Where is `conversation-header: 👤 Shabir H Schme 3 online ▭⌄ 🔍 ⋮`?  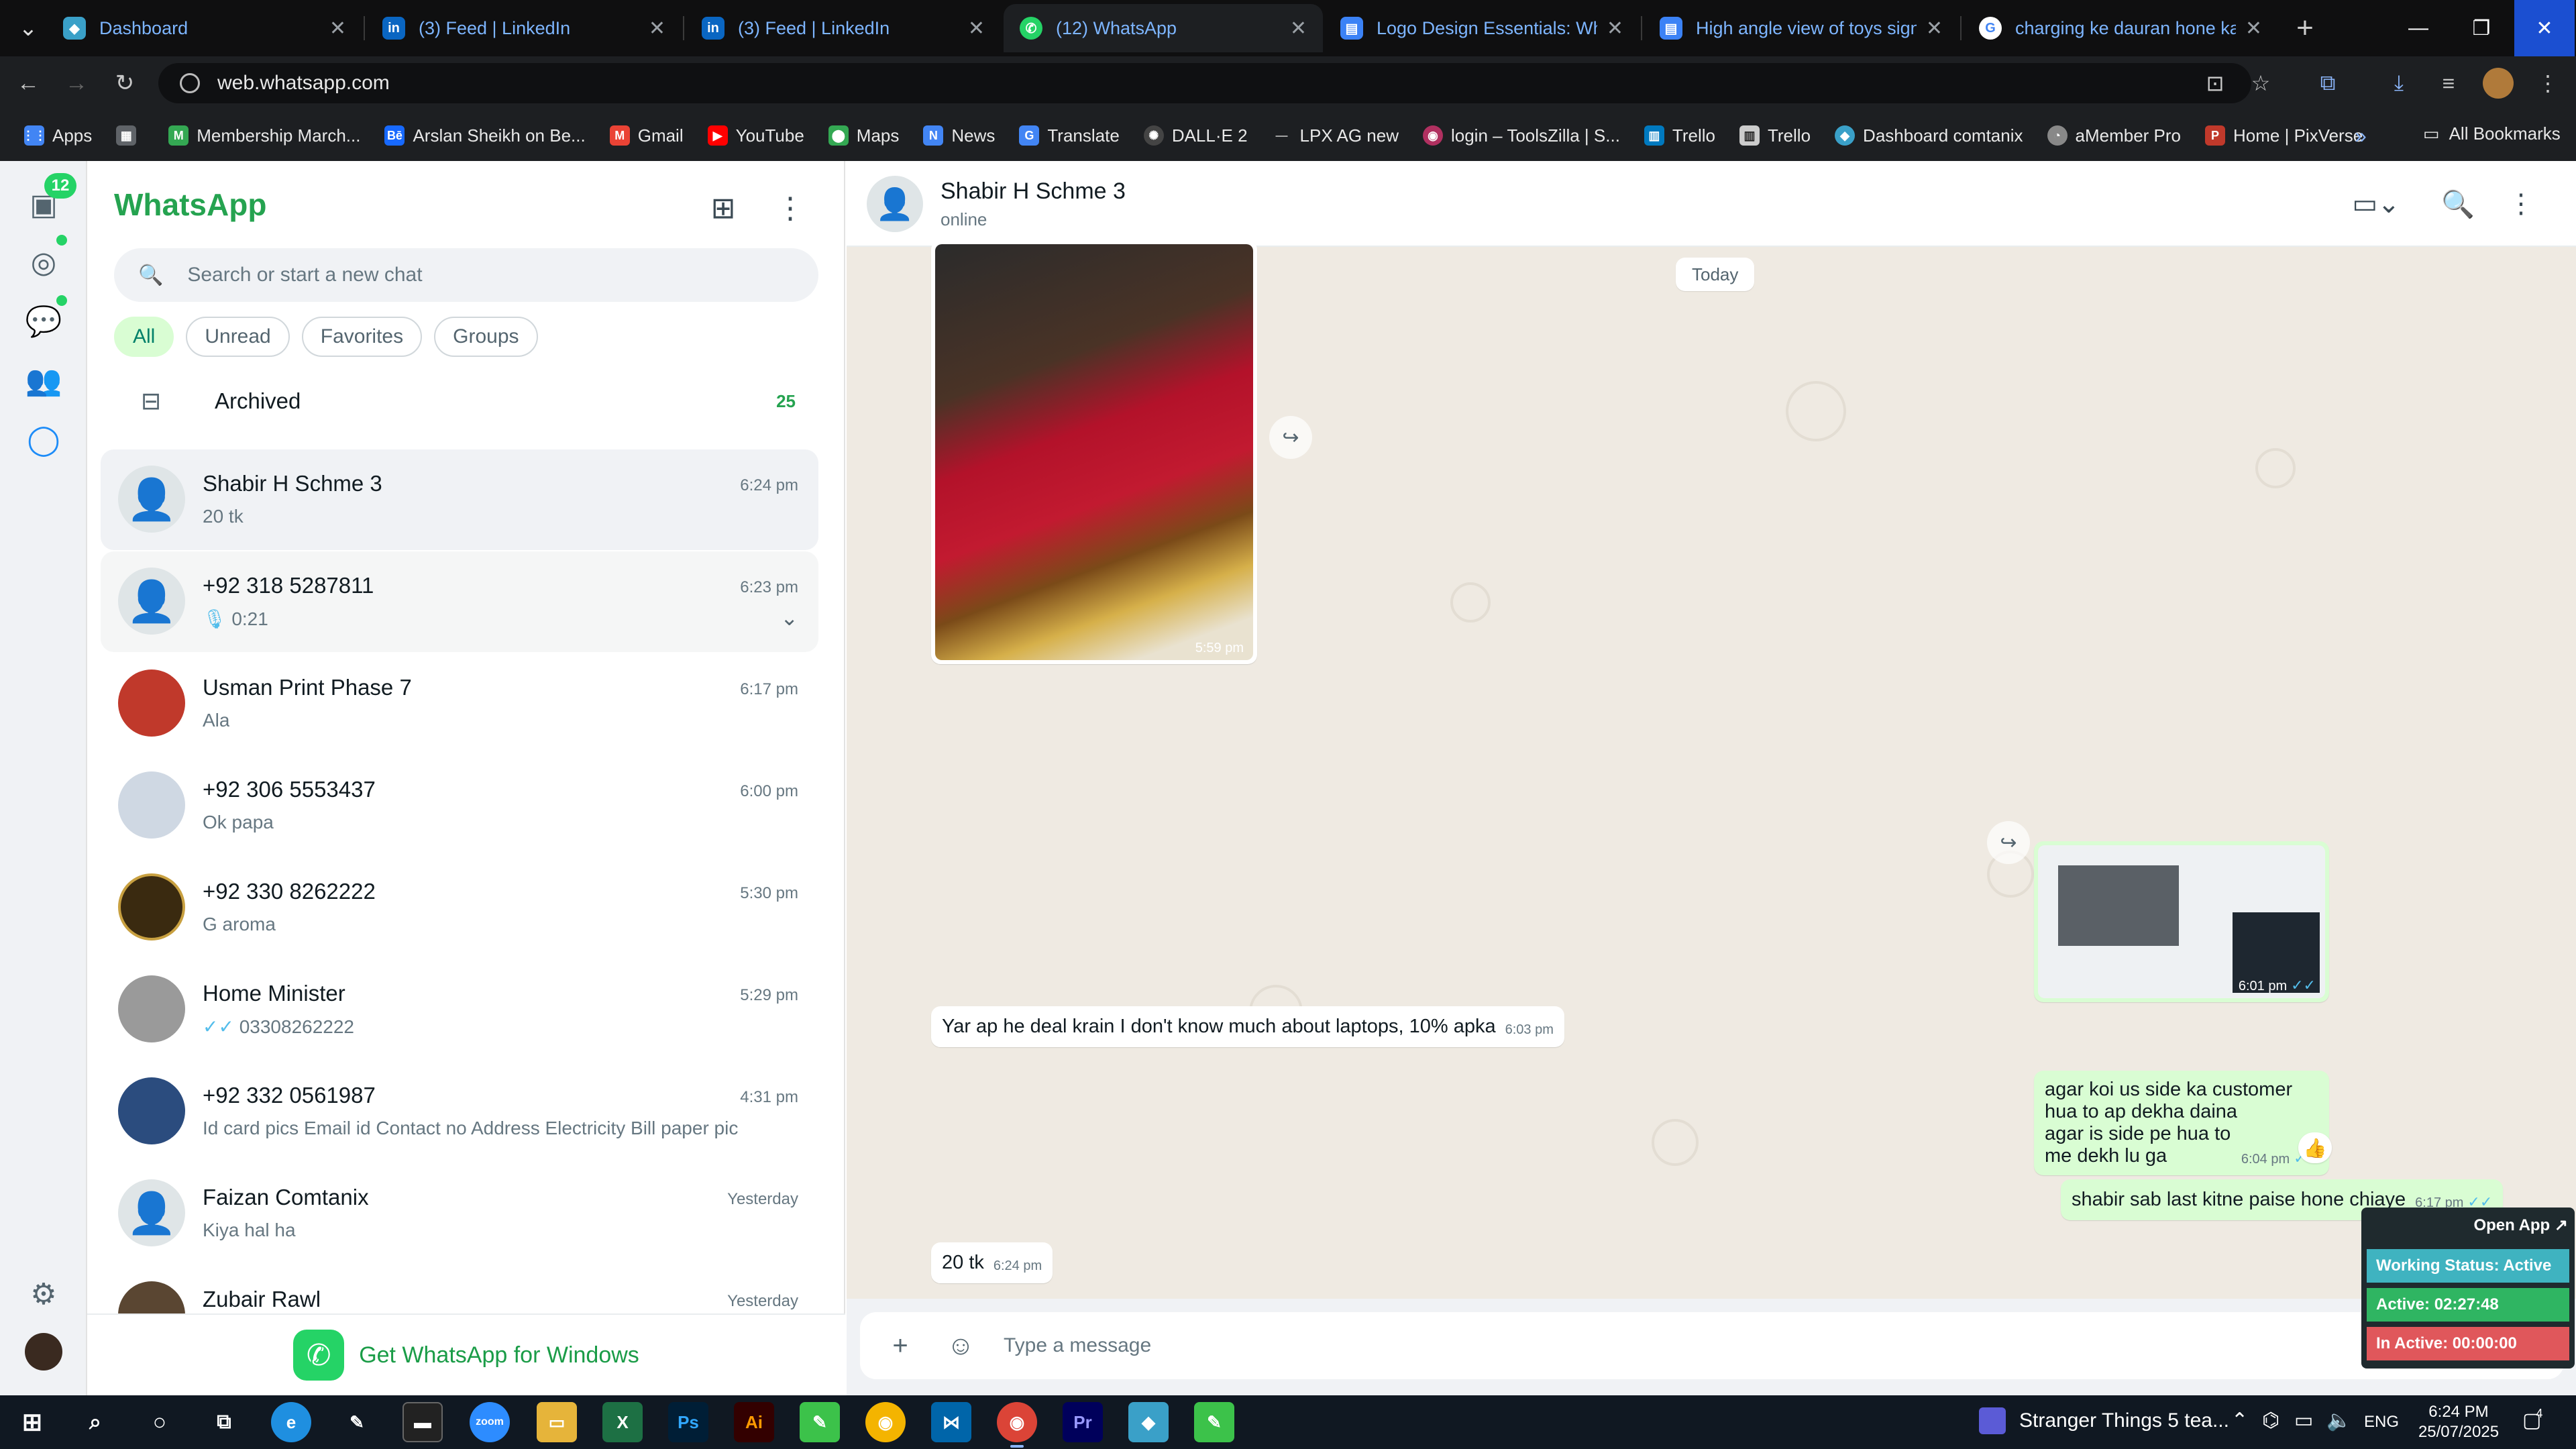 conversation-header: 👤 Shabir H Schme 3 online ▭⌄ 🔍 ⋮ is located at coordinates (1711, 204).